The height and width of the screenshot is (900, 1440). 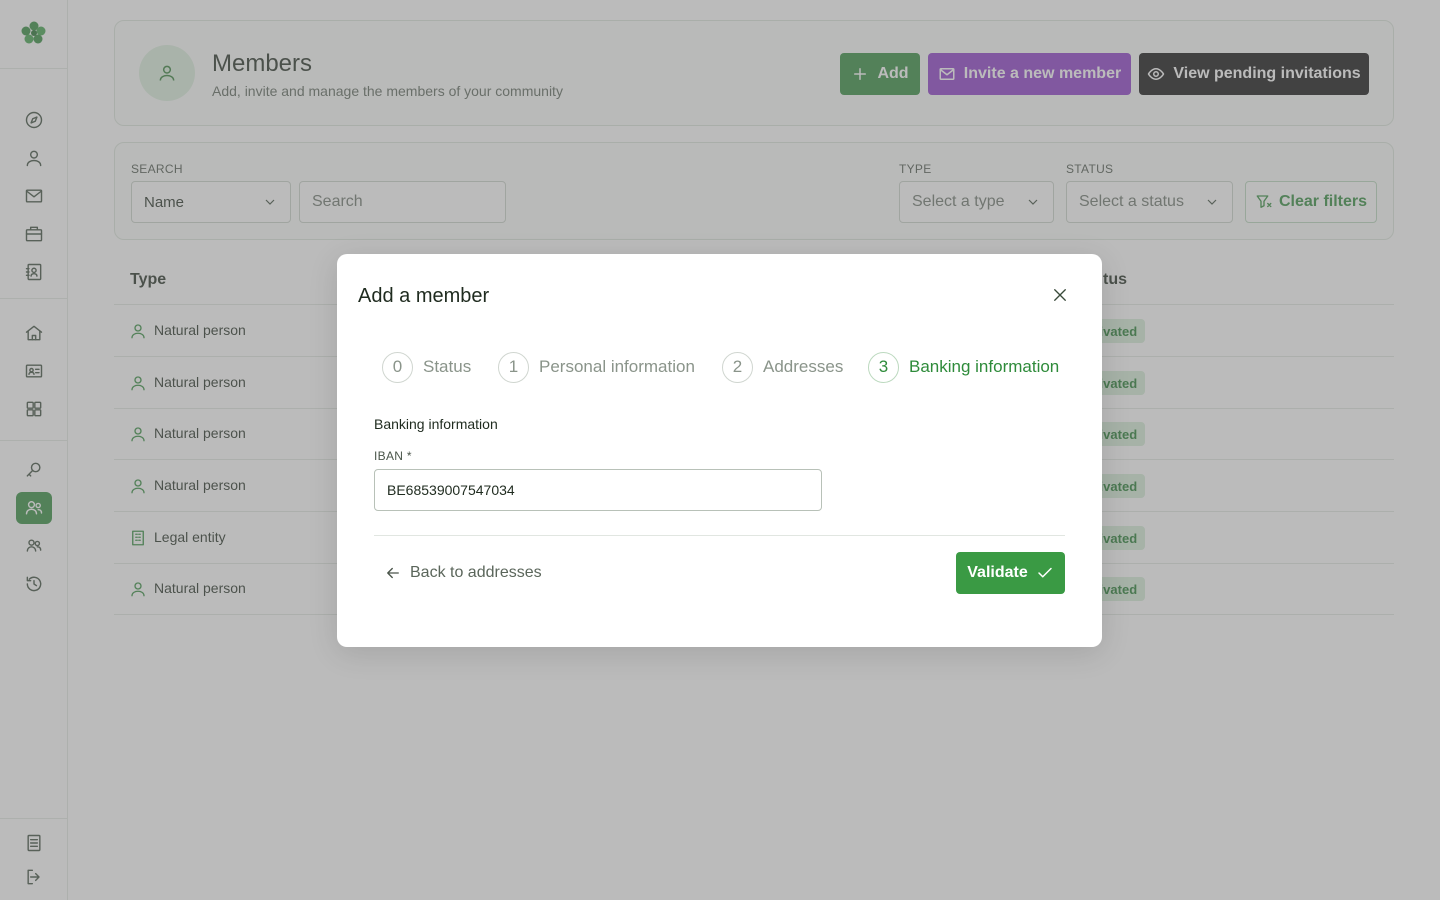 I want to click on step-number: 0, so click(x=397, y=367).